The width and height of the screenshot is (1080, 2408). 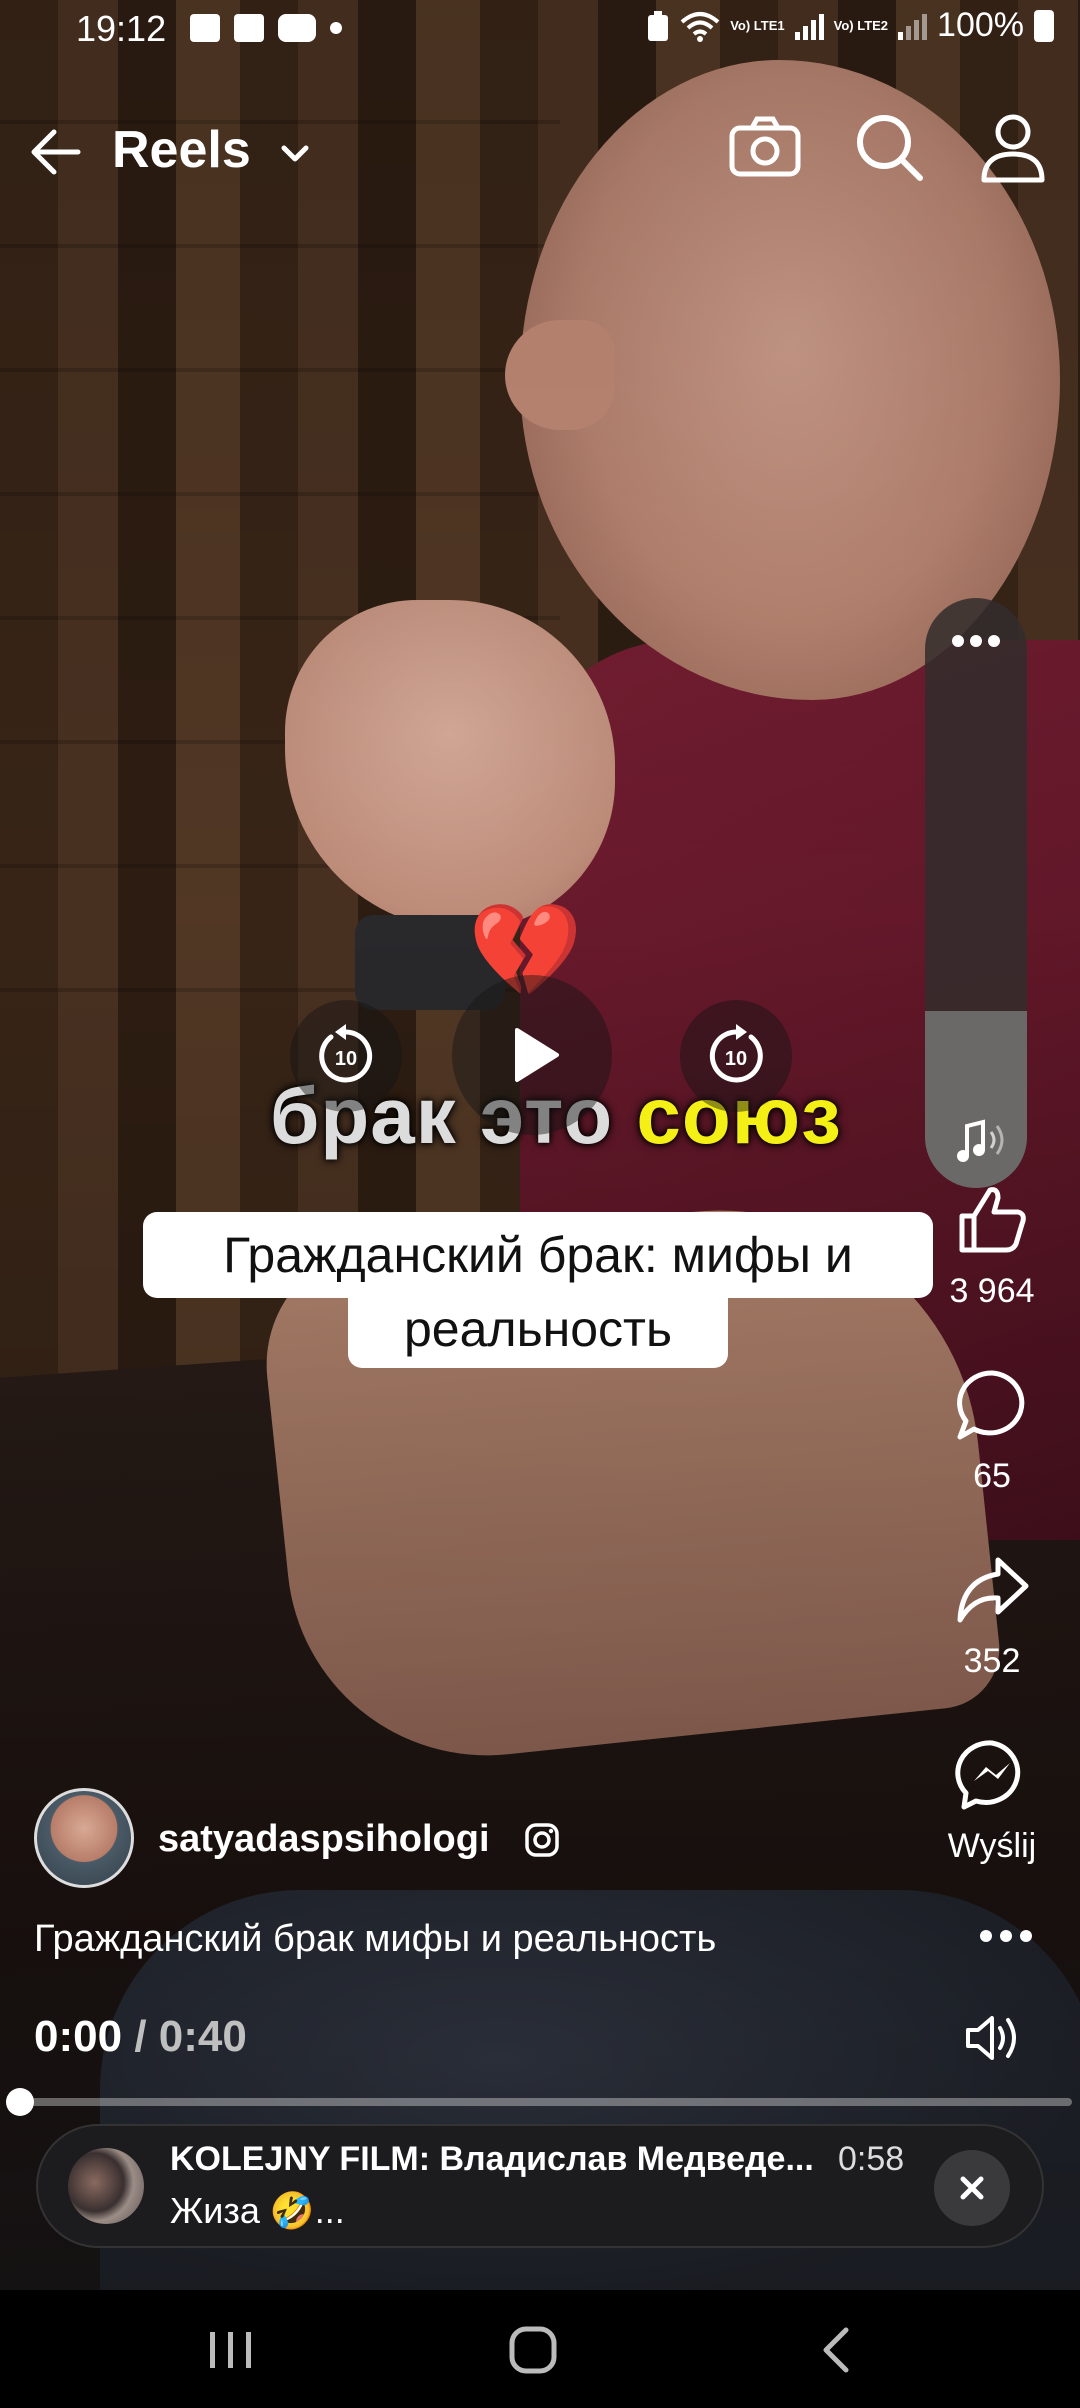 What do you see at coordinates (980, 25) in the screenshot?
I see `battery-percent: 100%` at bounding box center [980, 25].